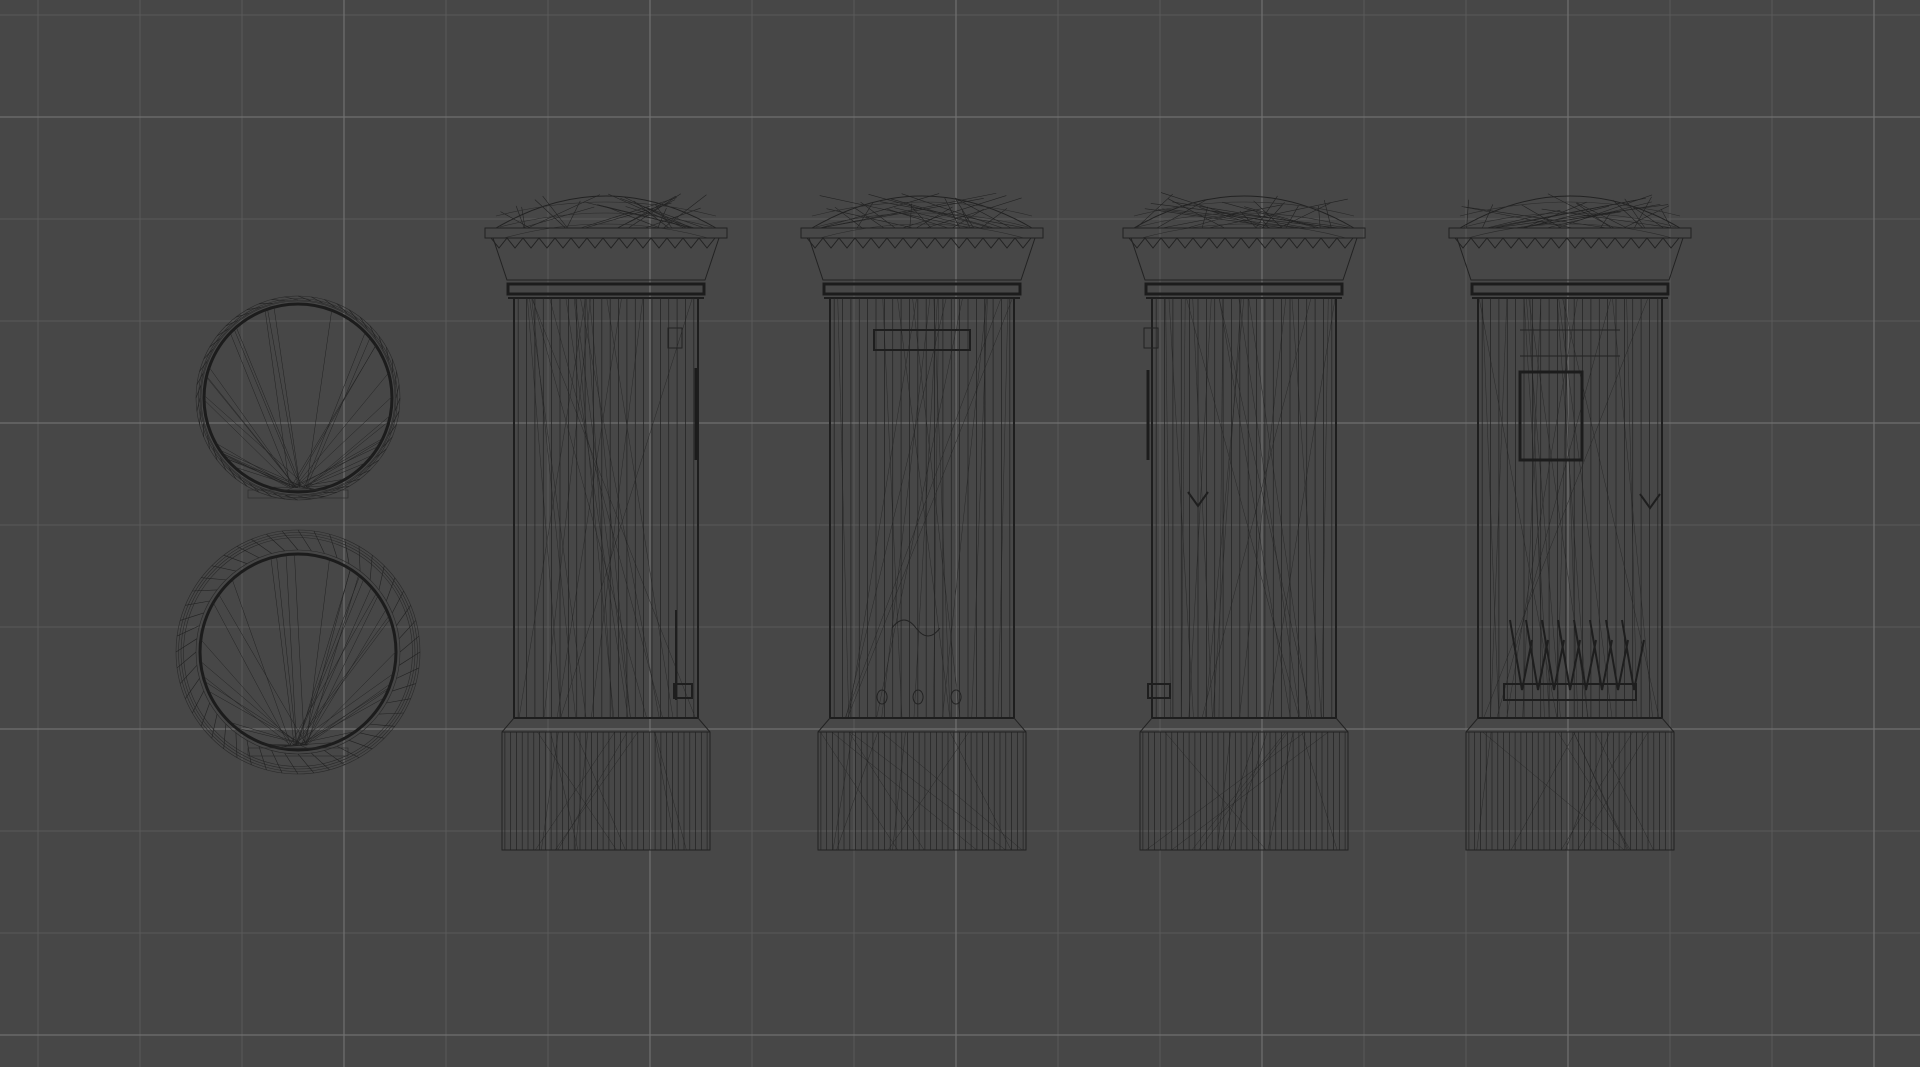  Describe the element at coordinates (1570, 522) in the screenshot. I see `back-view-model` at that location.